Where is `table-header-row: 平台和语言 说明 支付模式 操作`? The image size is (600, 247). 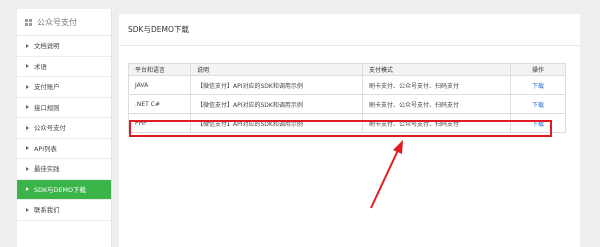
table-header-row: 平台和语言 说明 支付模式 操作 is located at coordinates (347, 69).